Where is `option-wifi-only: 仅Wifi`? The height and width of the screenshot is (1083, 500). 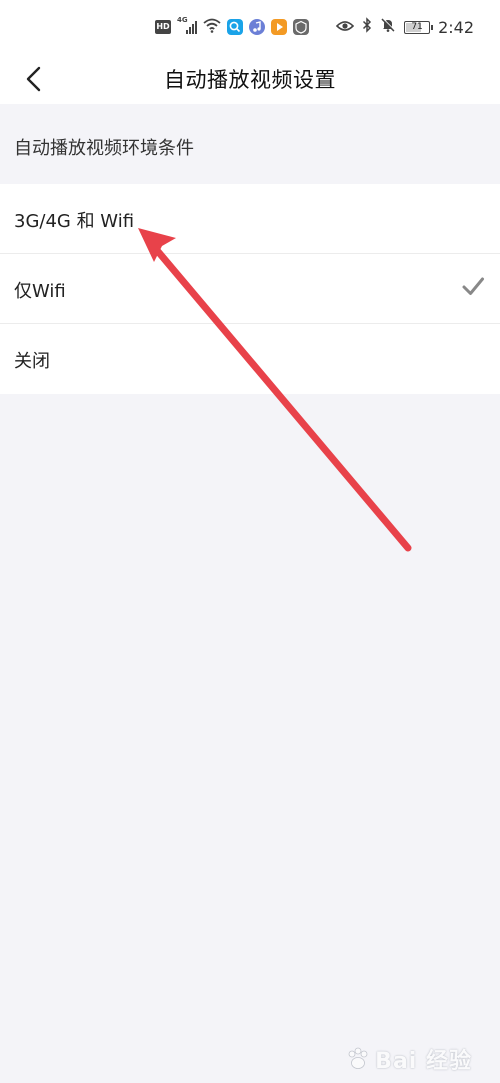
option-wifi-only: 仅Wifi is located at coordinates (250, 289).